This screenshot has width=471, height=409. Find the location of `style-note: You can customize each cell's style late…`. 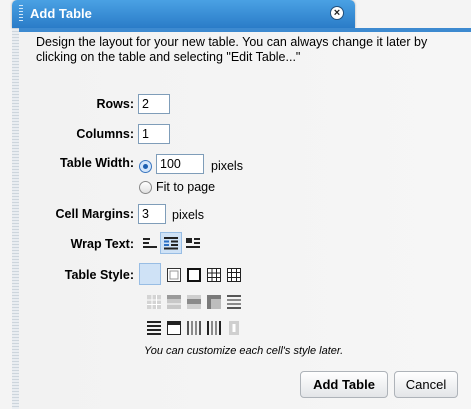

style-note: You can customize each cell's style late… is located at coordinates (244, 351).